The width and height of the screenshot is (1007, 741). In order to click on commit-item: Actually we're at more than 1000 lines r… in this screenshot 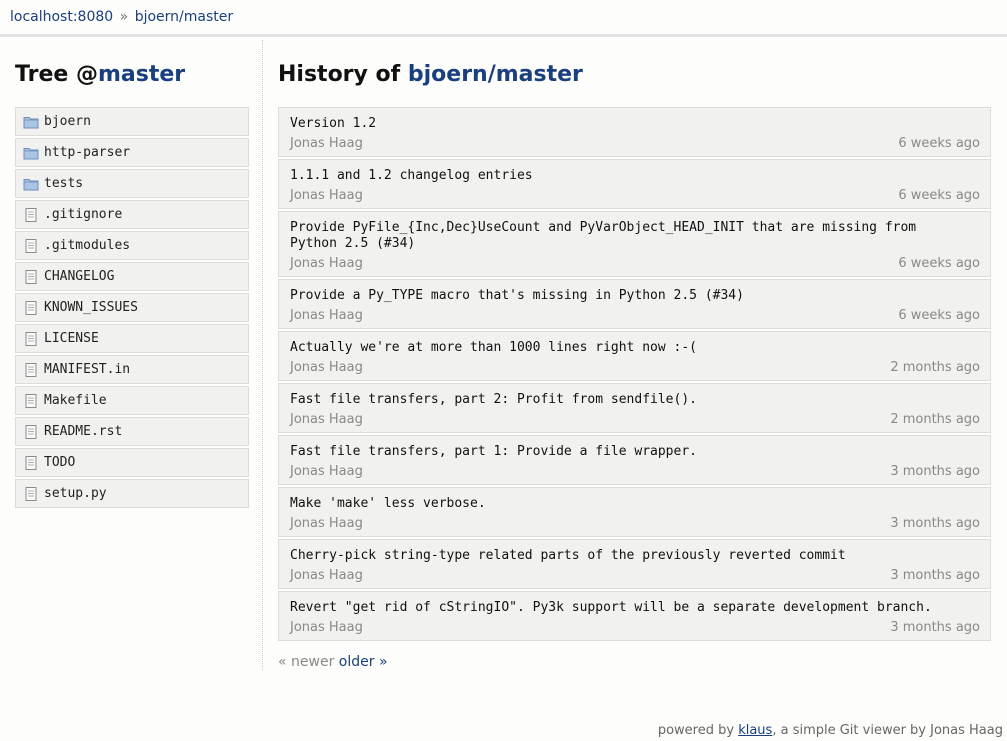, I will do `click(634, 356)`.